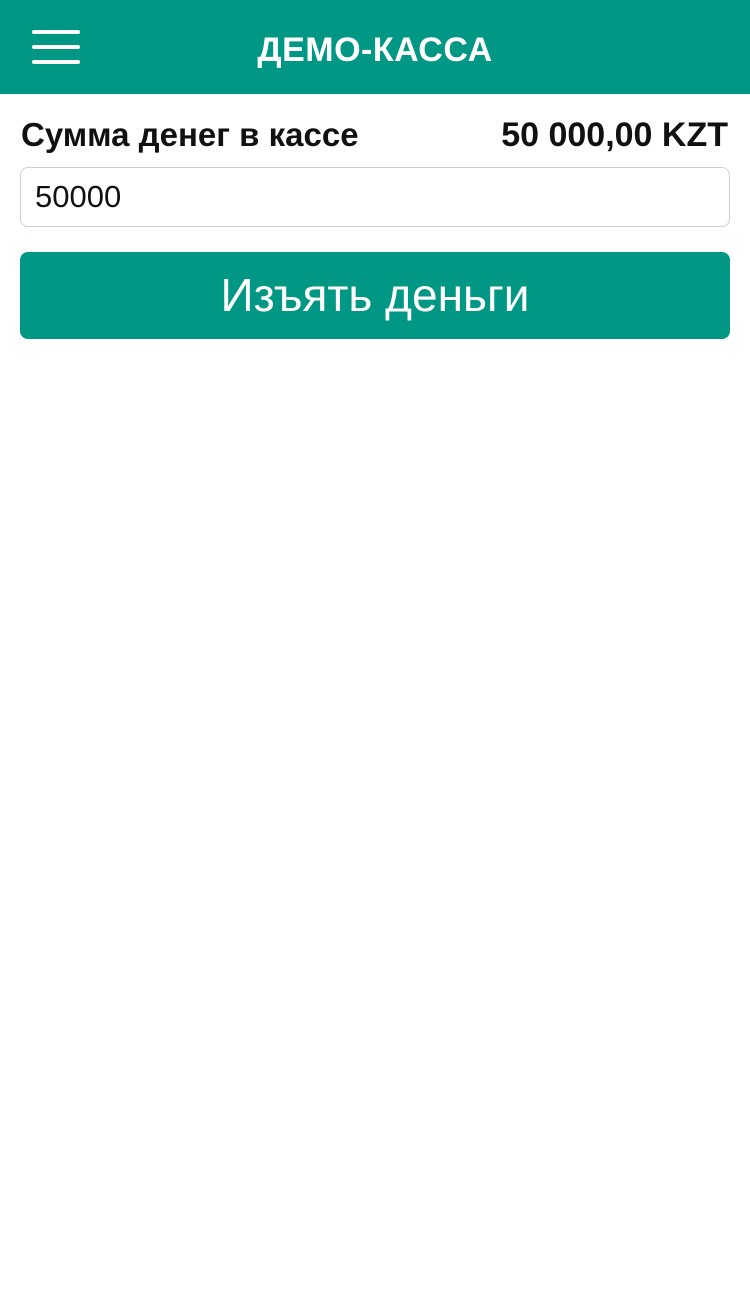  I want to click on menu-button, so click(55, 47).